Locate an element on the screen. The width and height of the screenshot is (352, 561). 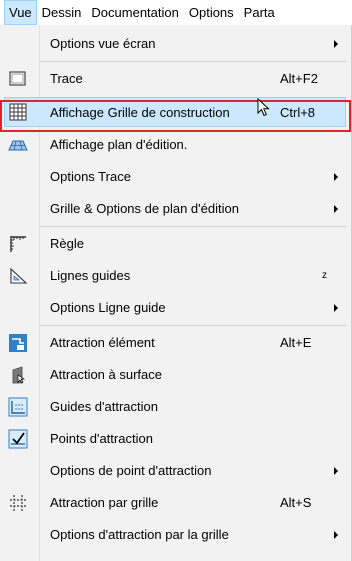
menu-item-options-point-attraction: Options de point d'attraction is located at coordinates (175, 471).